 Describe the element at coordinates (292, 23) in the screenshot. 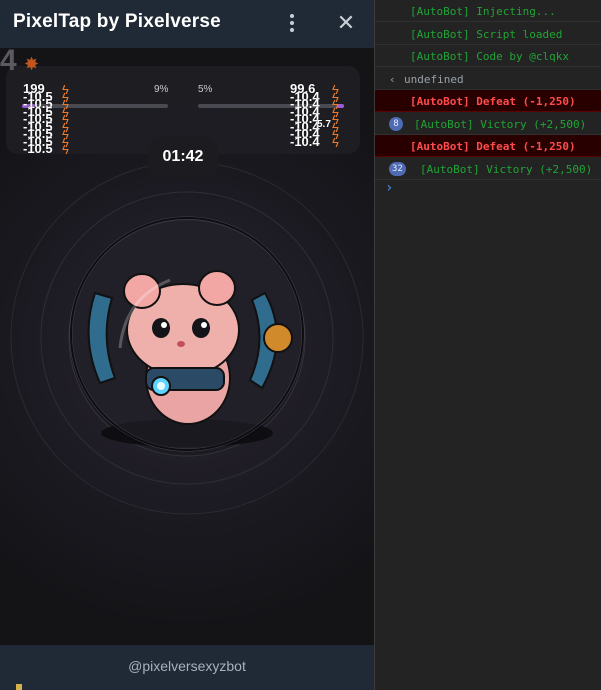

I see `more-options-icon` at that location.